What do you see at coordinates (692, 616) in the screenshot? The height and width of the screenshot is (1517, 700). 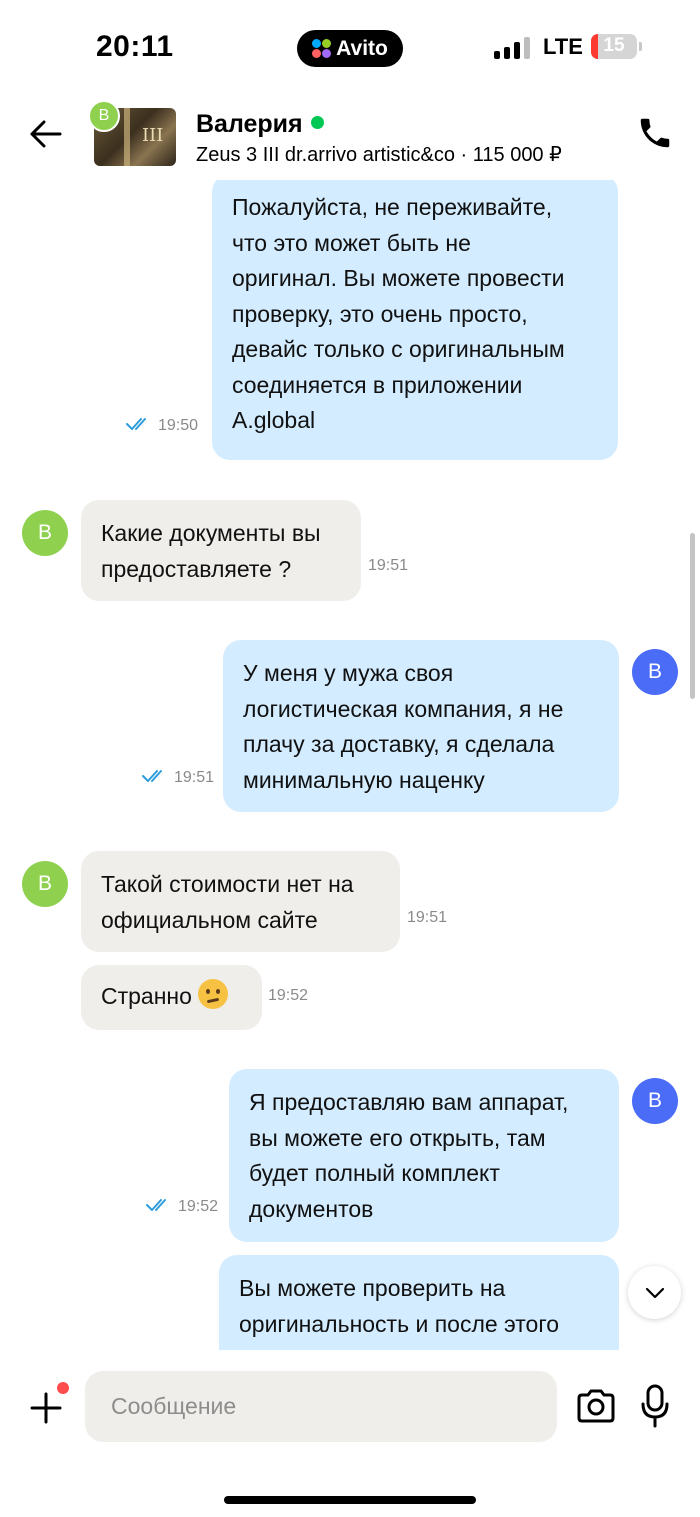 I see `scrollbar` at bounding box center [692, 616].